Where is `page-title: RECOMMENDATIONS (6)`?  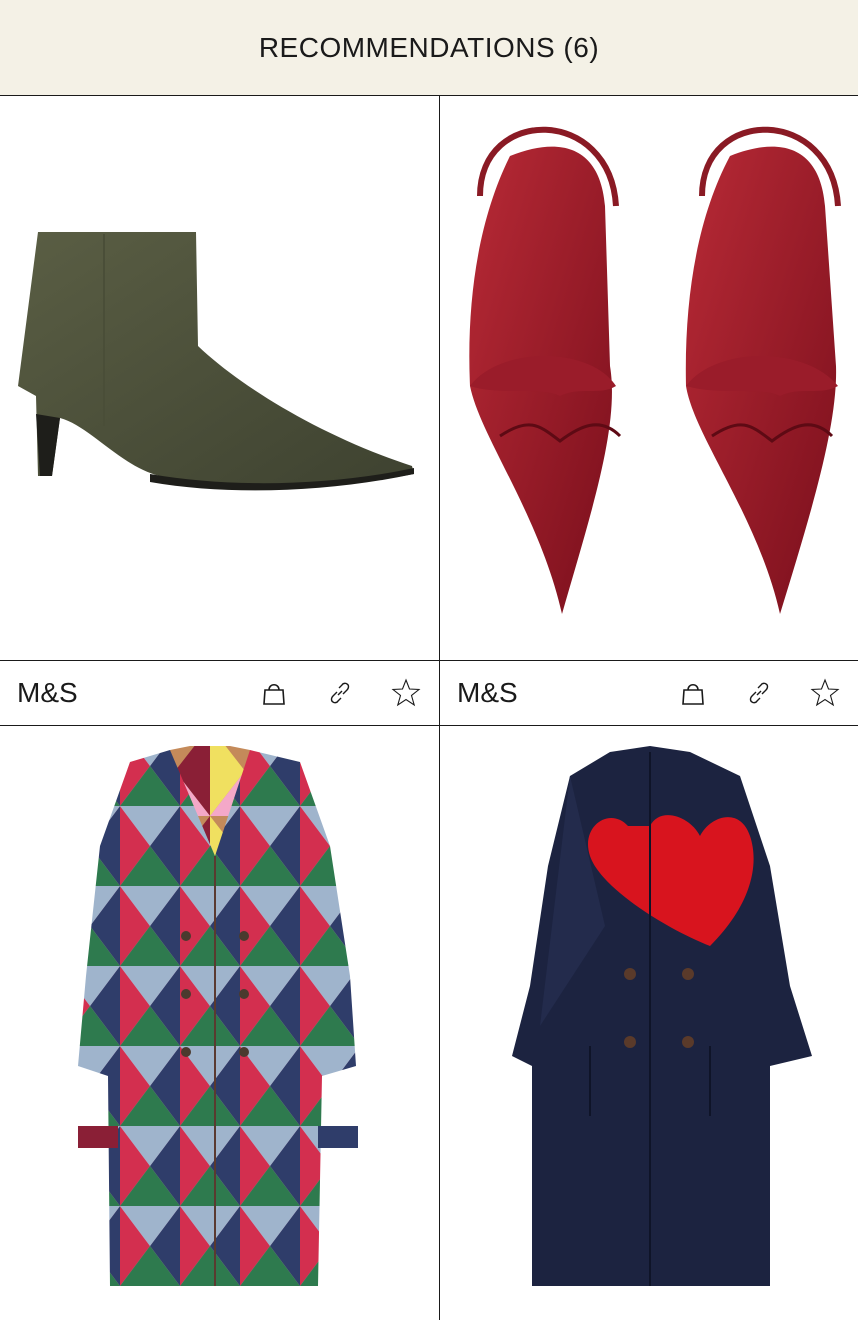
page-title: RECOMMENDATIONS (6) is located at coordinates (429, 47).